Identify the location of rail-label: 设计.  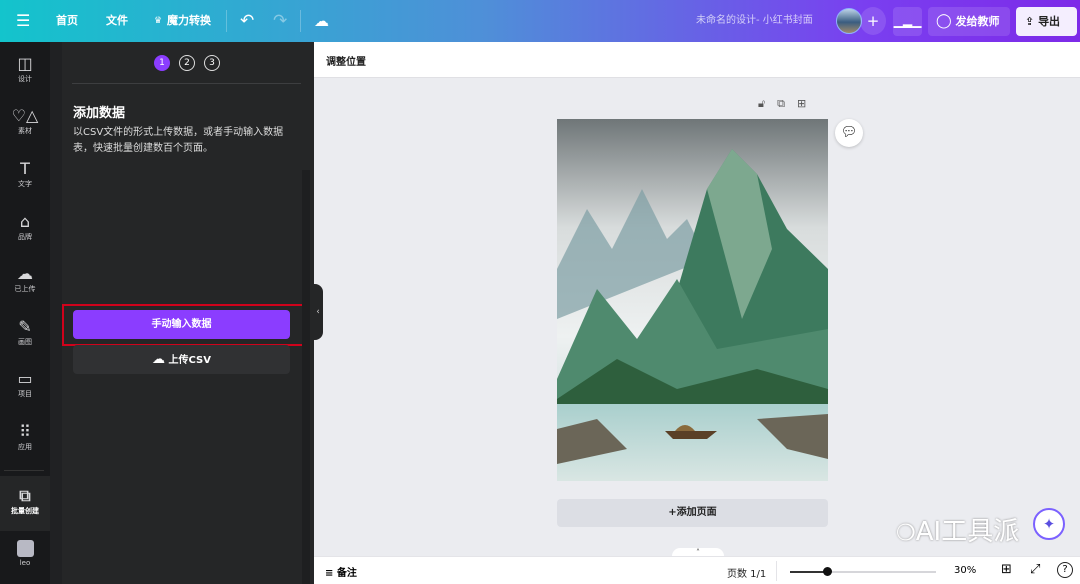
(25, 79).